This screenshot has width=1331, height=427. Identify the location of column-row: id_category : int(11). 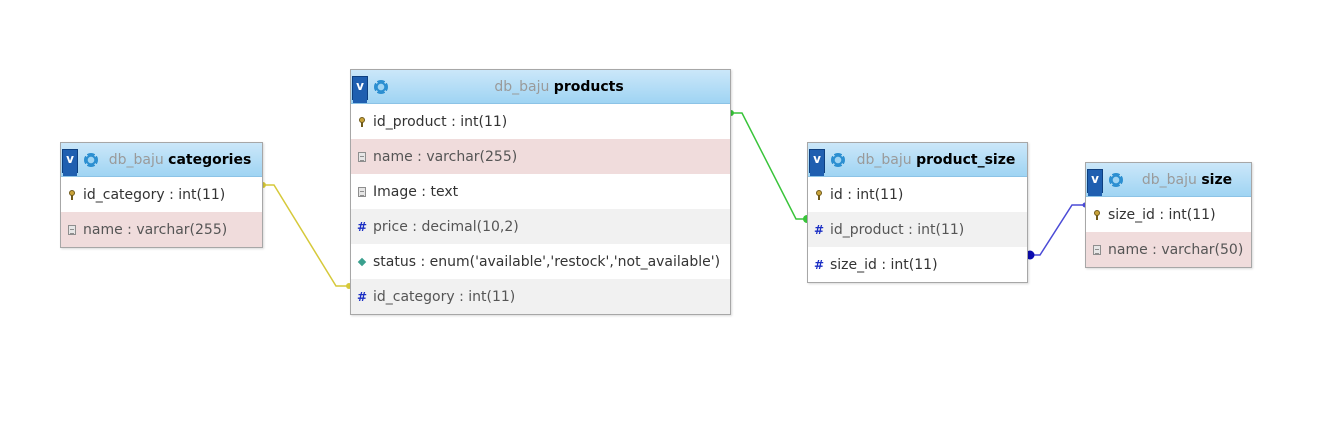
(161, 194).